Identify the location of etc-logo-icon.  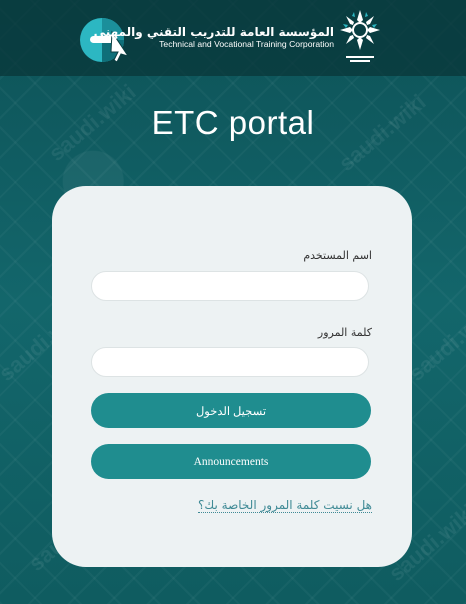
(105, 40).